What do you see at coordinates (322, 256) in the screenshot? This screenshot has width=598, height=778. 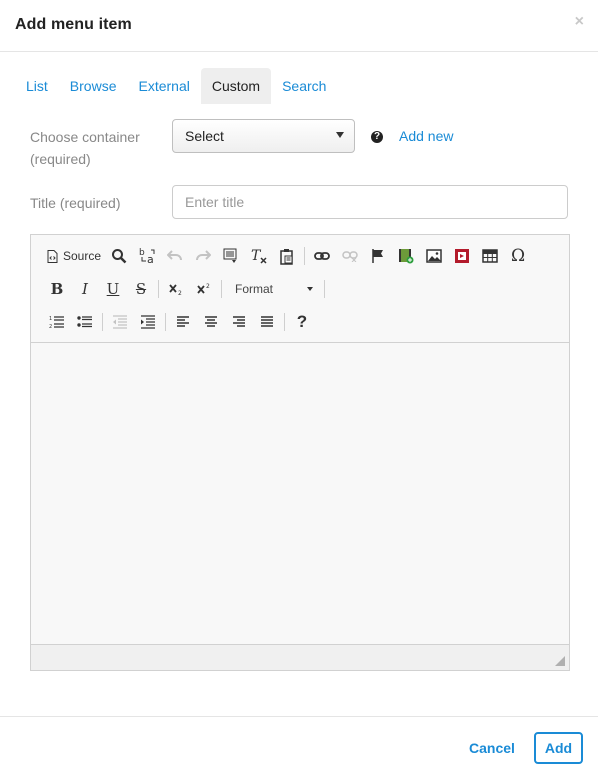 I see `link-icon` at bounding box center [322, 256].